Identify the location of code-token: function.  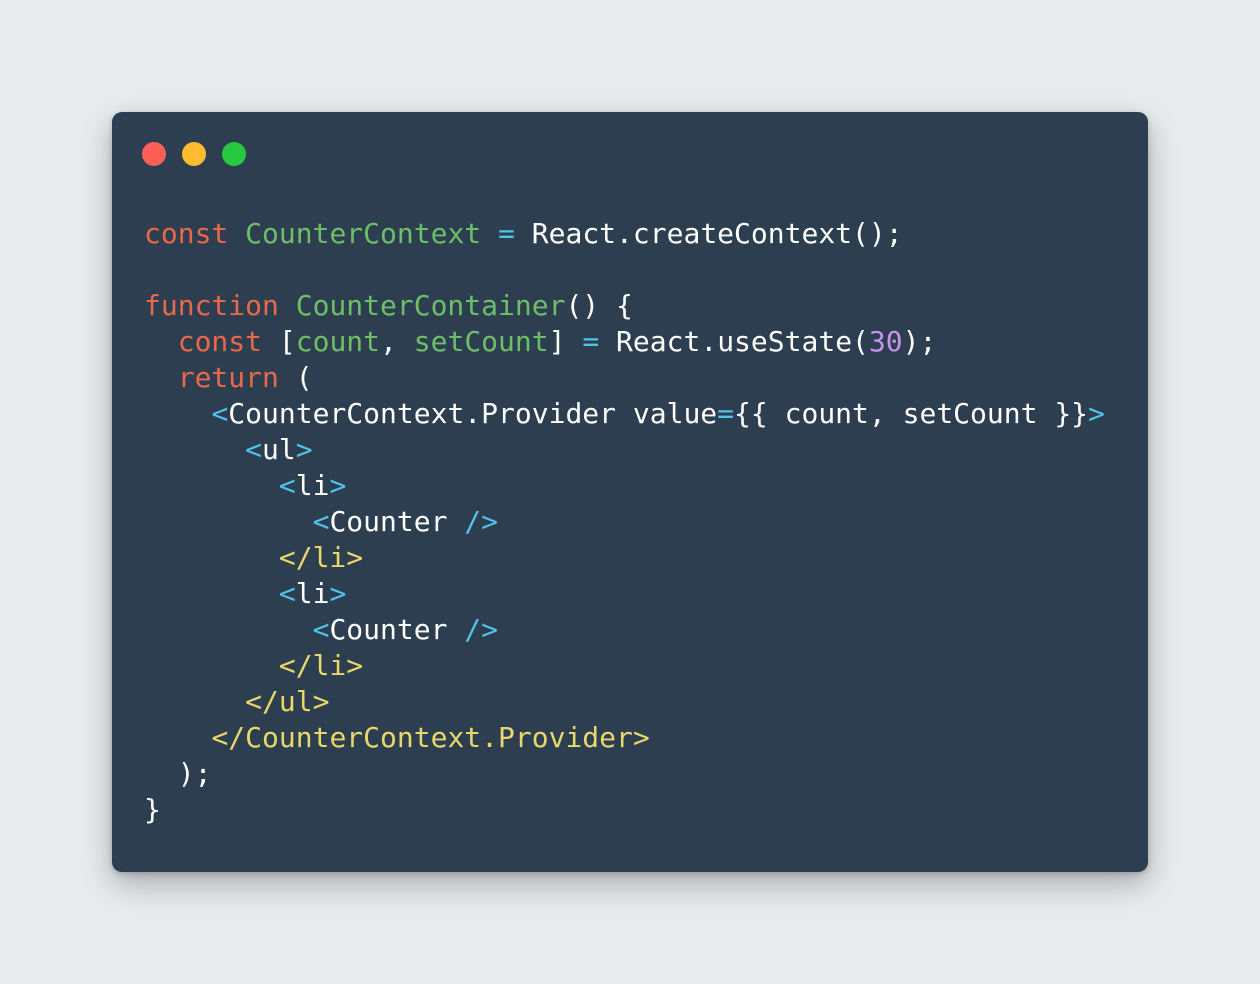
(211, 305).